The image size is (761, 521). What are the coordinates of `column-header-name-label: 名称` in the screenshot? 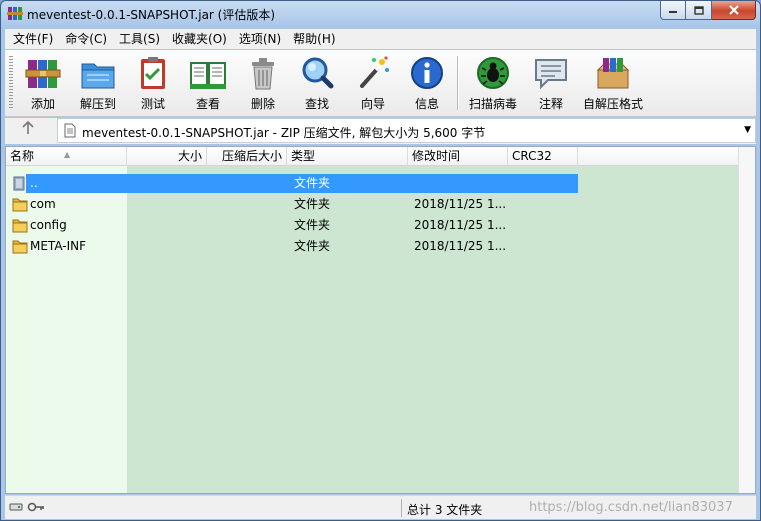 It's located at (22, 156).